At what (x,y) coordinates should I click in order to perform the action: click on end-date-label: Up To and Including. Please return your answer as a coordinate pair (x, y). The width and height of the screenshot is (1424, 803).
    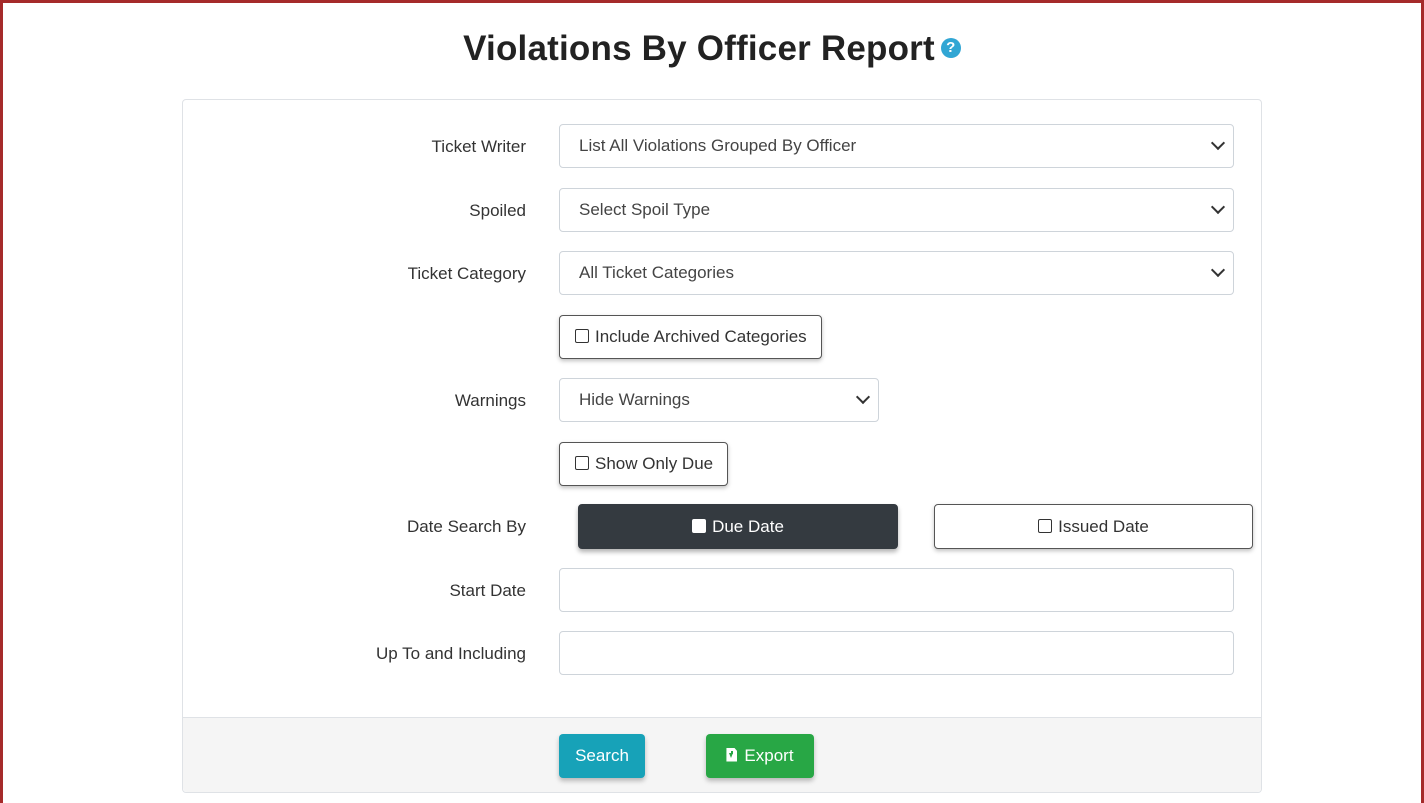
    Looking at the image, I should click on (451, 653).